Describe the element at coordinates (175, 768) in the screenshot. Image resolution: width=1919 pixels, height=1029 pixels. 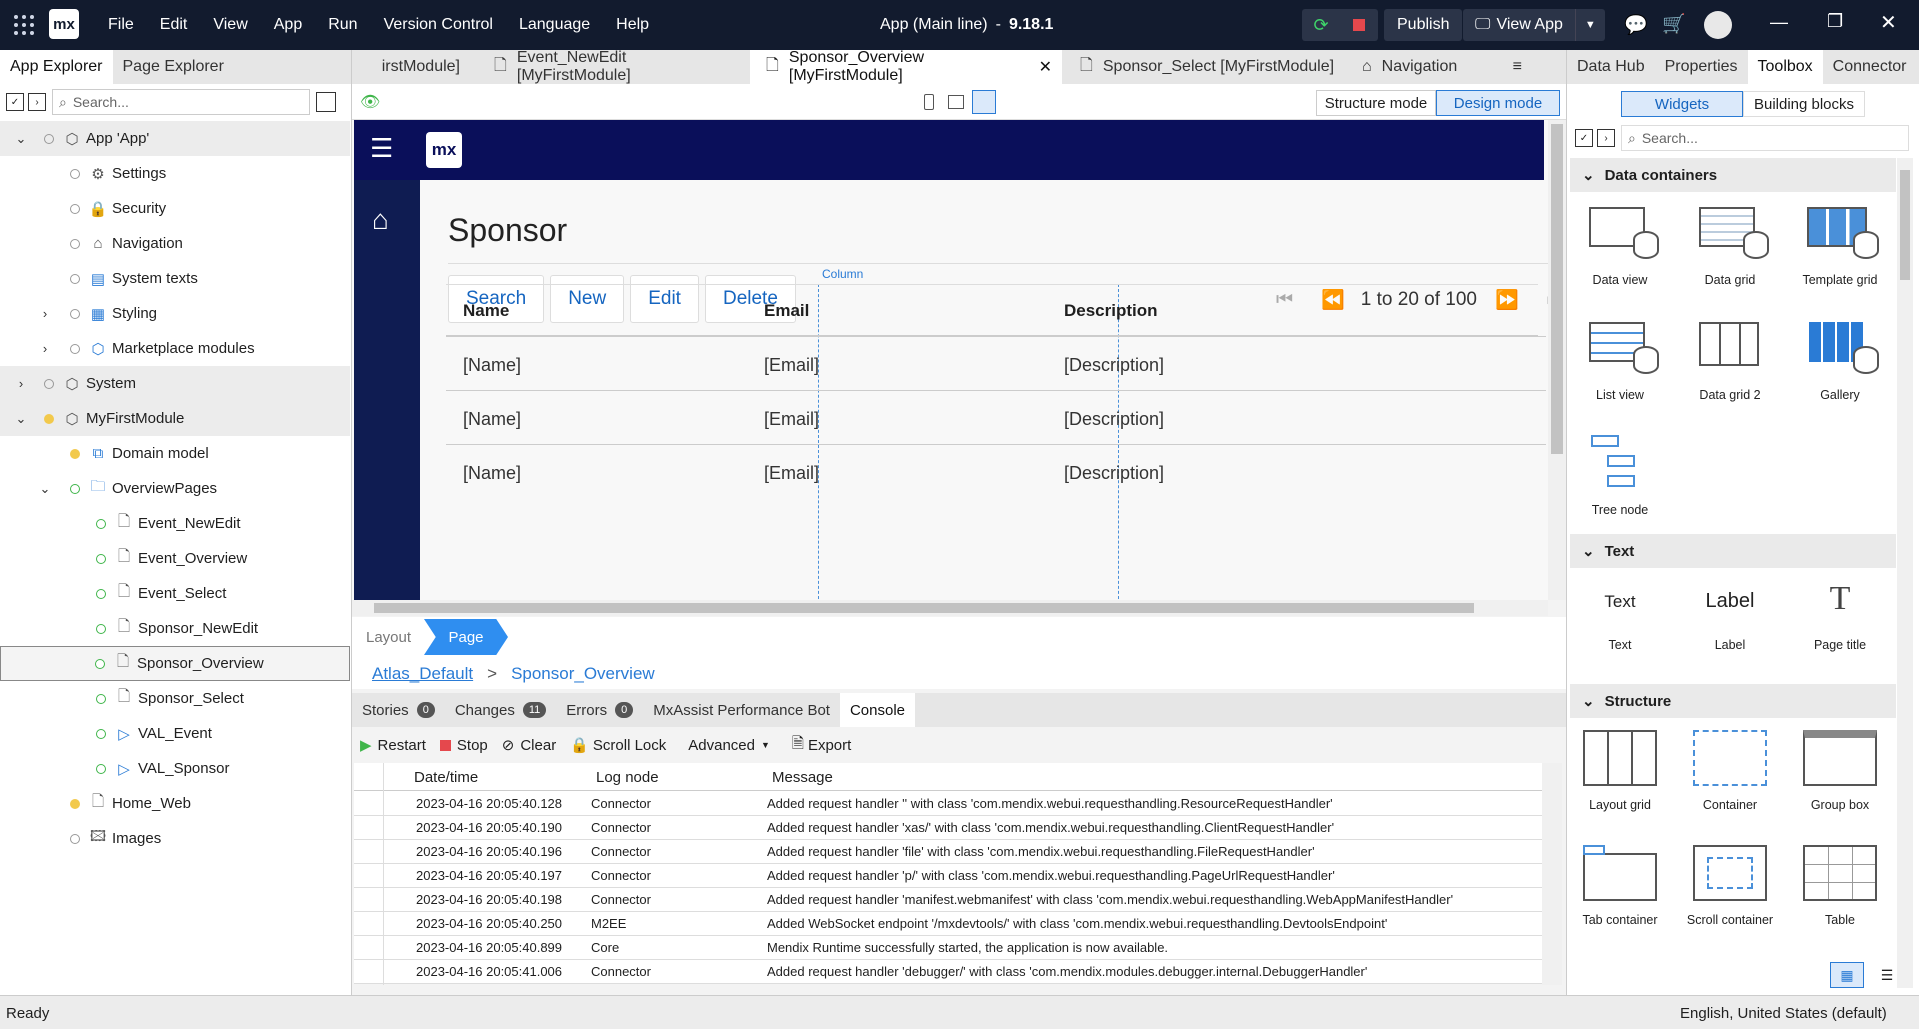
I see `tree-val-sponsor: ▷ VAL_Sponsor` at that location.